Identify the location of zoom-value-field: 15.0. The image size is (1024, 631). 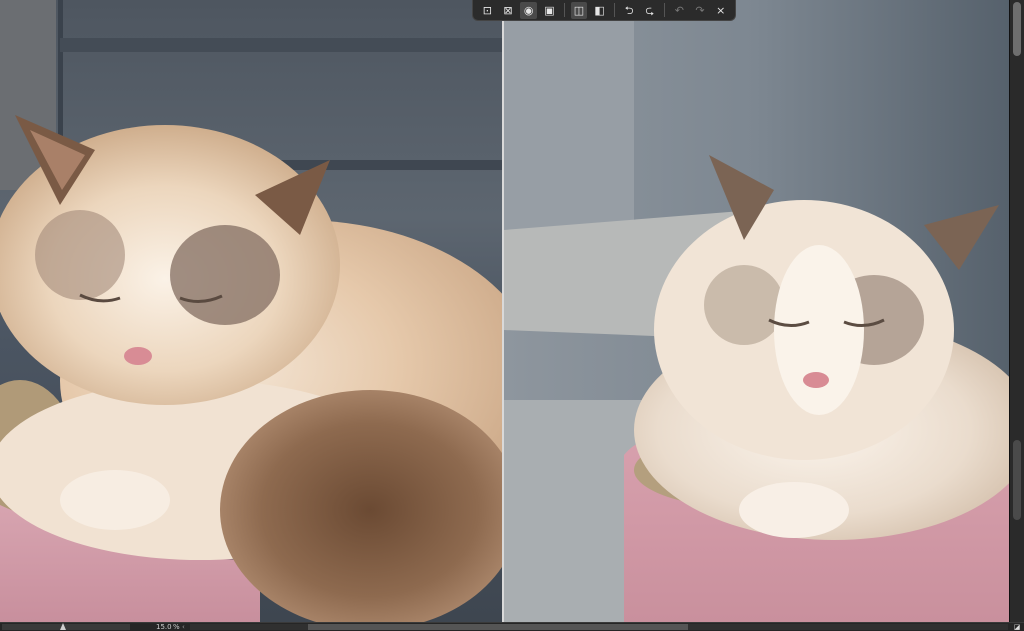
(164, 627).